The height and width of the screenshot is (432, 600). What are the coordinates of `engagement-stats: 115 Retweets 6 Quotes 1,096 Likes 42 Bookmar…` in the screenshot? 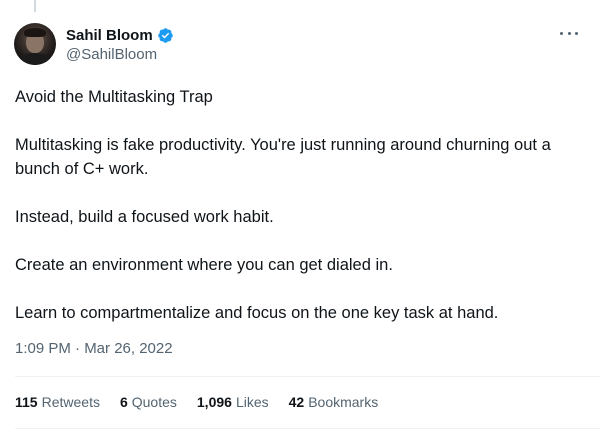 It's located at (206, 402).